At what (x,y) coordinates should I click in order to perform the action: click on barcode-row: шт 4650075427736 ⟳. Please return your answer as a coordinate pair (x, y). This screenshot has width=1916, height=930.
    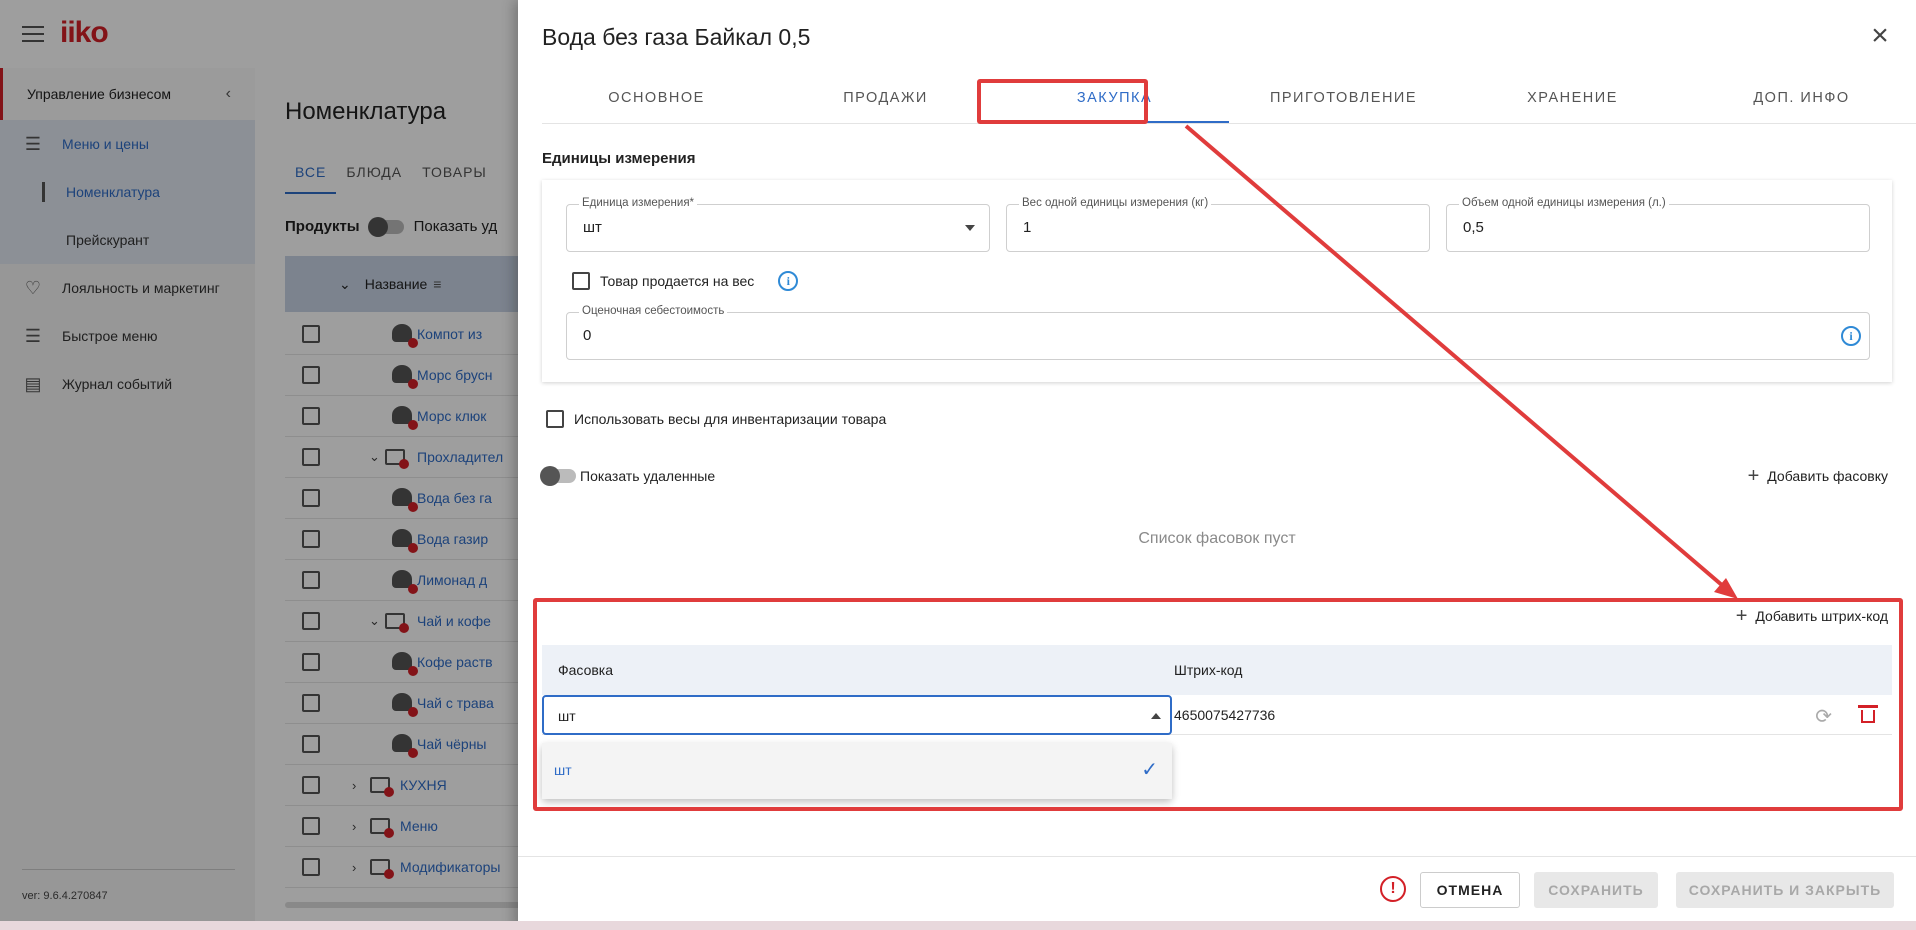
    Looking at the image, I should click on (1217, 715).